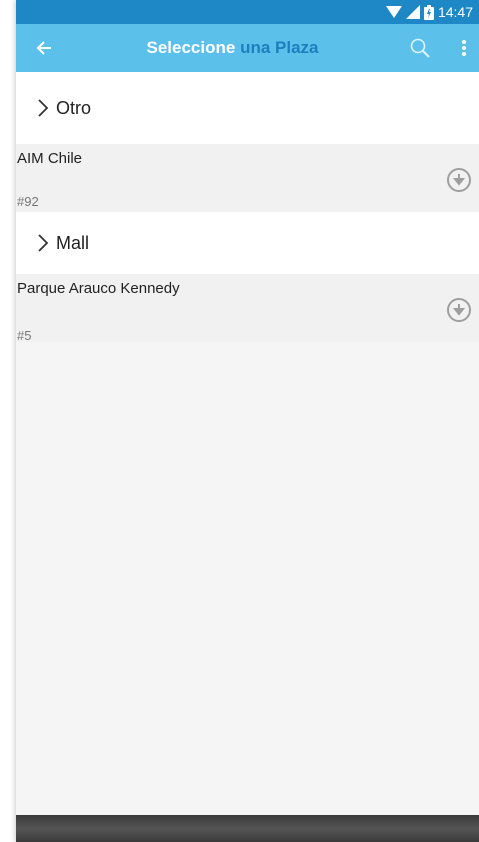 Image resolution: width=479 pixels, height=842 pixels. I want to click on group-label: Otro, so click(74, 107).